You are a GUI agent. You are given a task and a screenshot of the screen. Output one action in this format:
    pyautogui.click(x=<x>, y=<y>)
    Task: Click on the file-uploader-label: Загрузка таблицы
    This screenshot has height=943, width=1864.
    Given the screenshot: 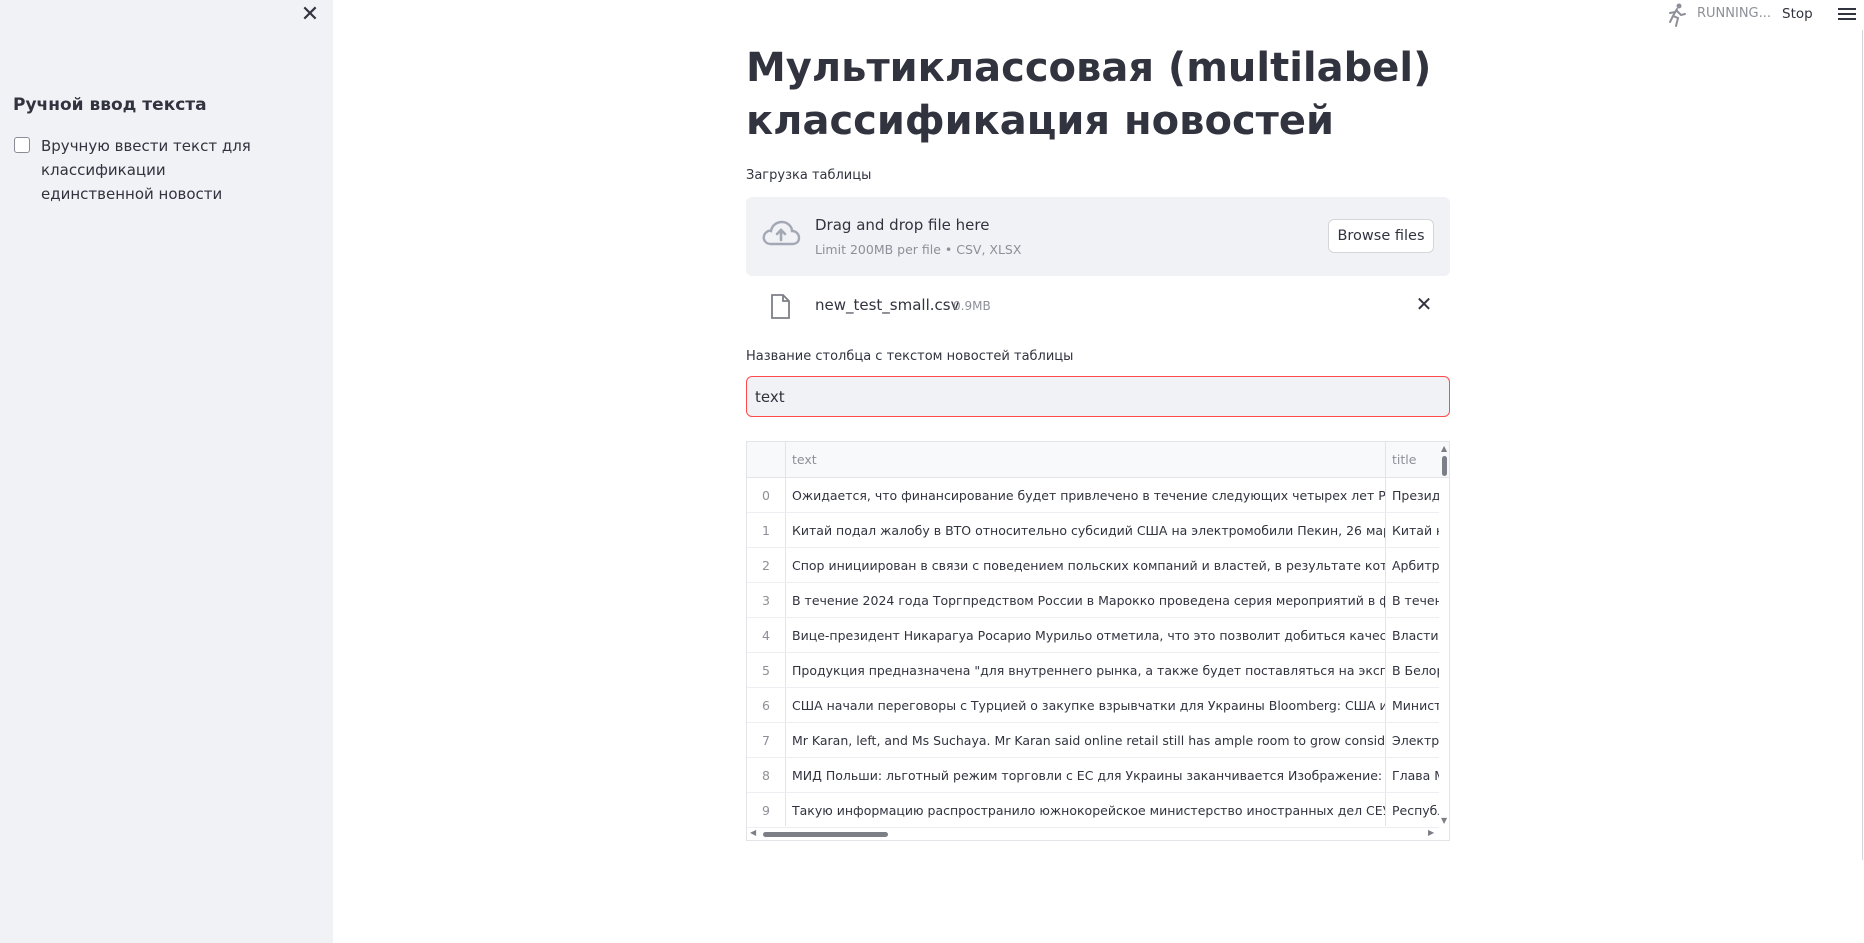 What is the action you would take?
    pyautogui.click(x=809, y=175)
    